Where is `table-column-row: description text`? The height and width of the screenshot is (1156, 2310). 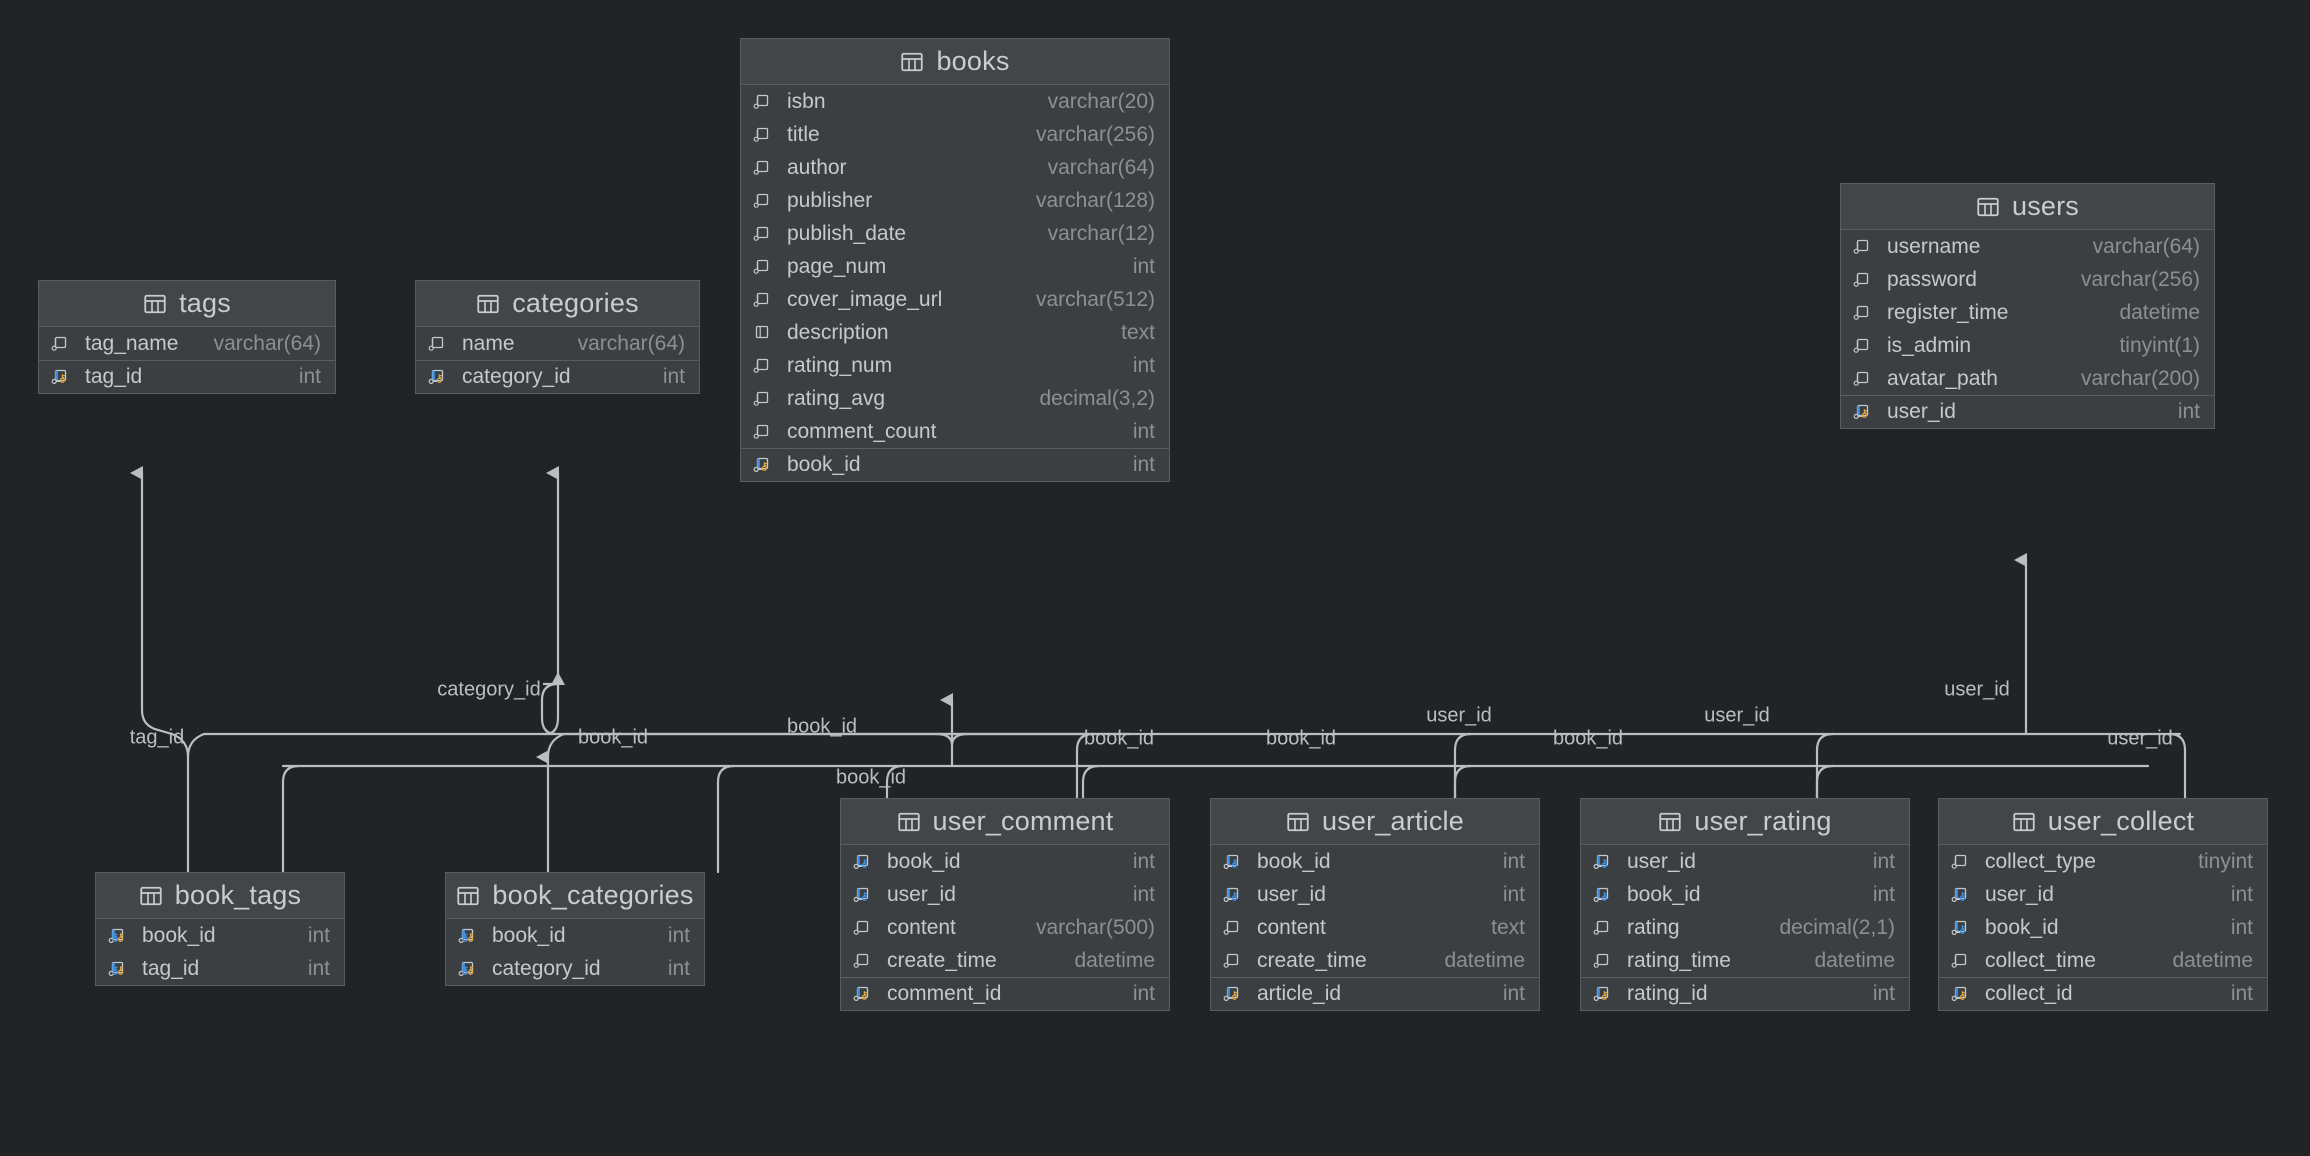
table-column-row: description text is located at coordinates (955, 332).